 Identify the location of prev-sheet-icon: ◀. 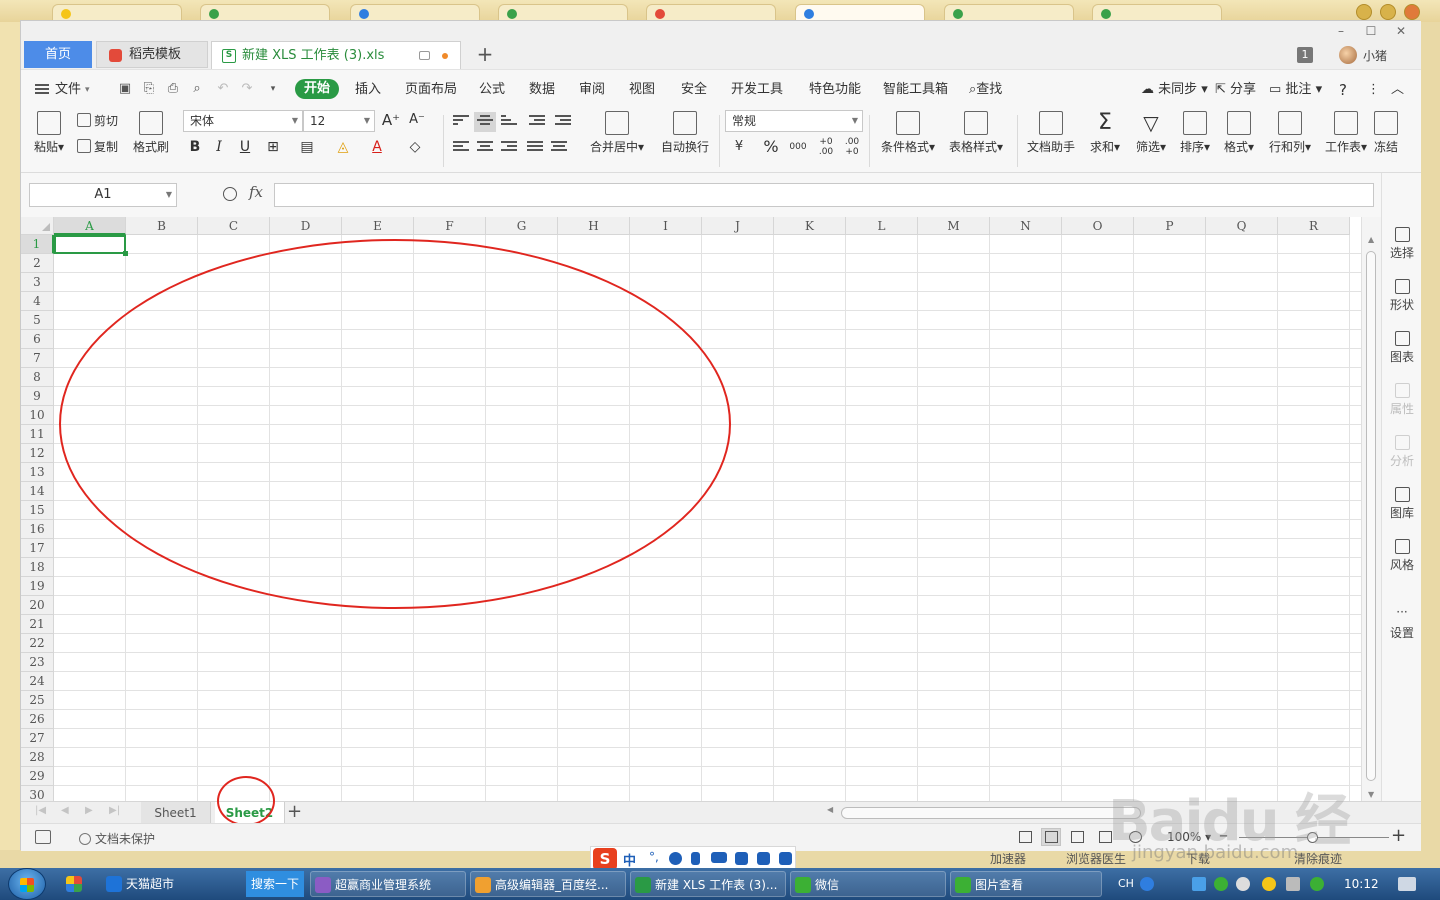
(65, 810).